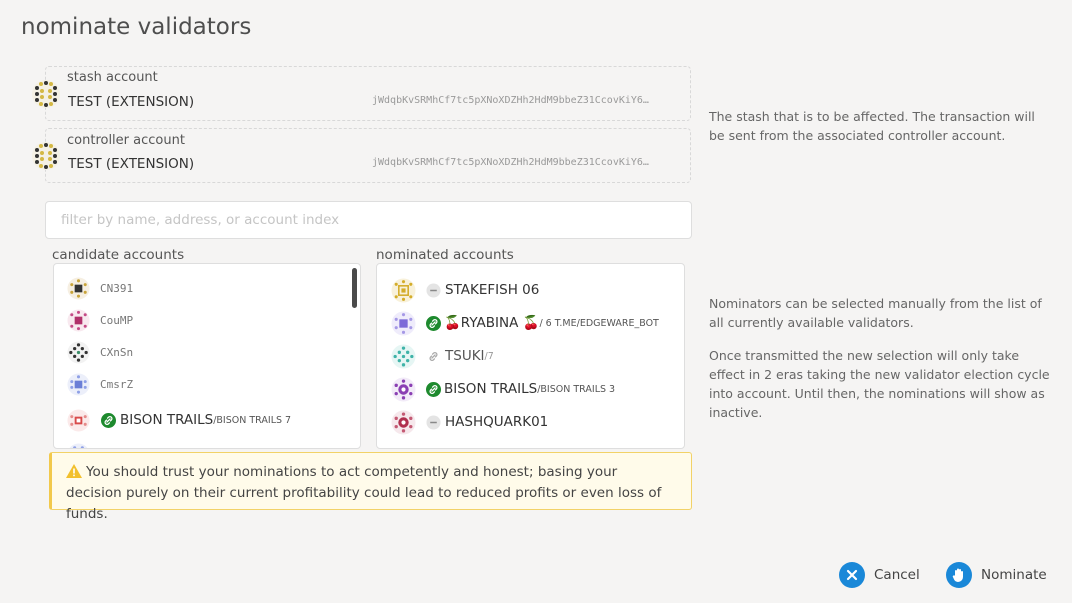 The image size is (1072, 603). Describe the element at coordinates (852, 575) in the screenshot. I see `close-icon` at that location.